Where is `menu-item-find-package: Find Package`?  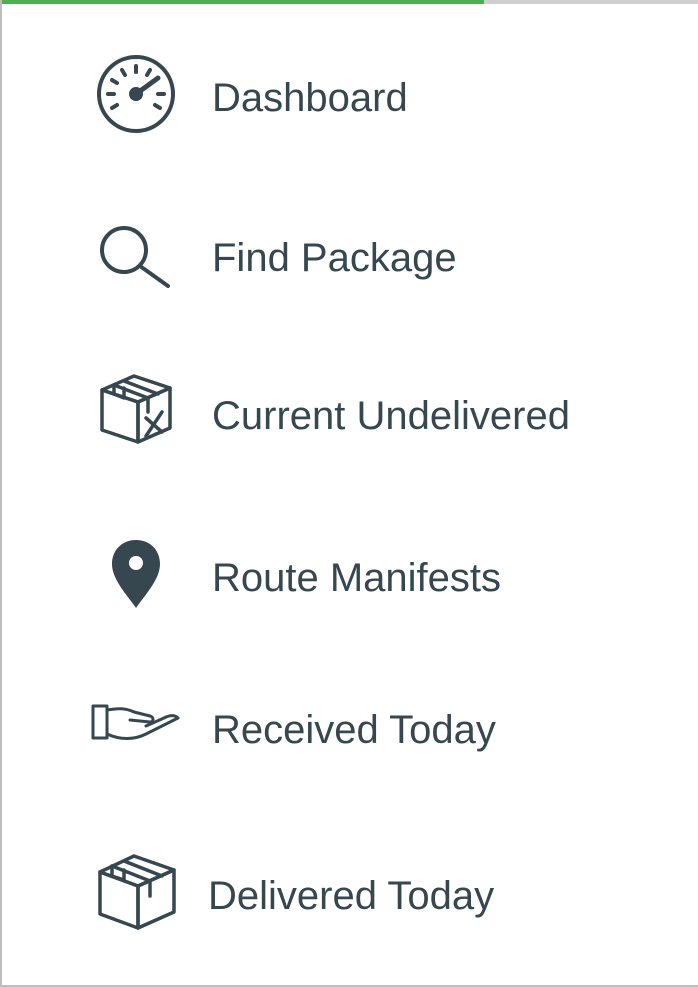
menu-item-find-package: Find Package is located at coordinates (350, 256).